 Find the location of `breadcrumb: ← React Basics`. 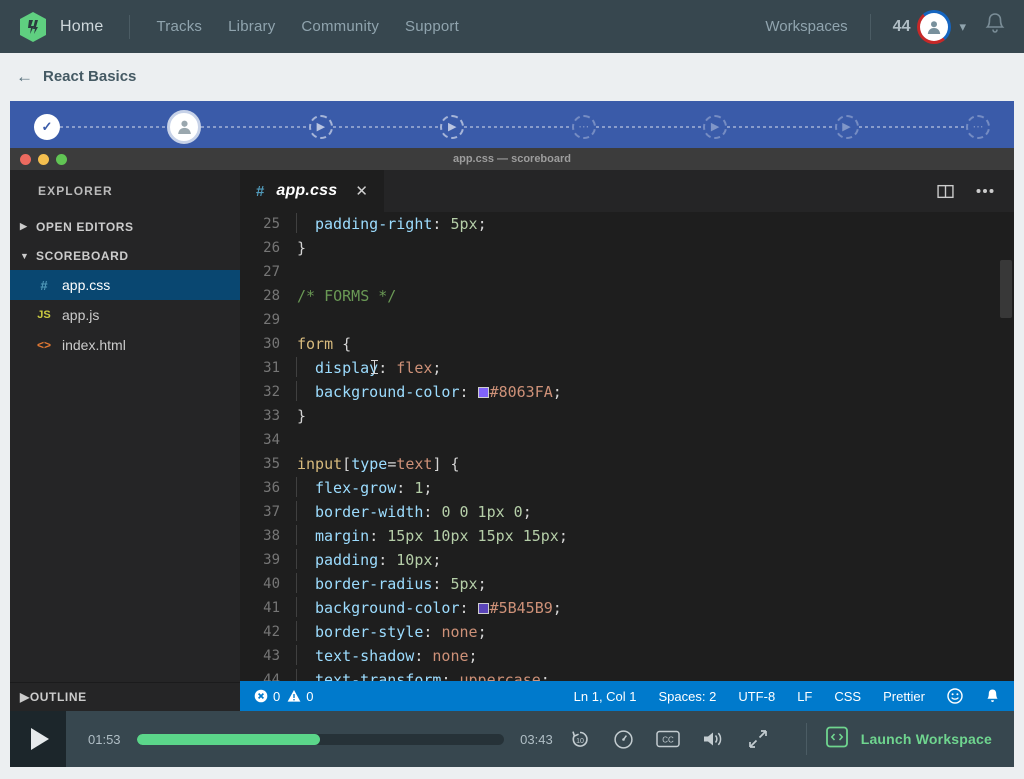

breadcrumb: ← React Basics is located at coordinates (512, 76).